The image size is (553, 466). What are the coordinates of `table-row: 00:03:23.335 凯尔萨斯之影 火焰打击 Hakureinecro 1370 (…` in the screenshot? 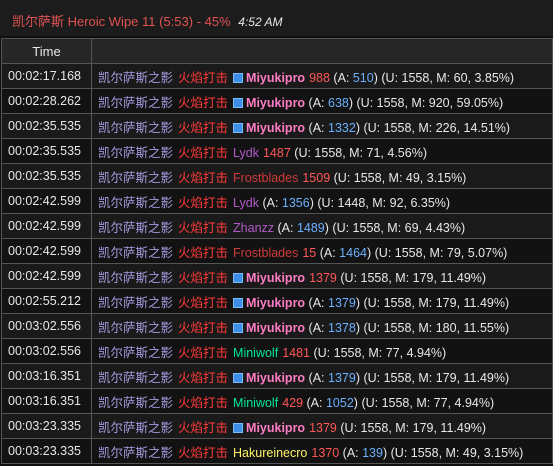 It's located at (277, 451).